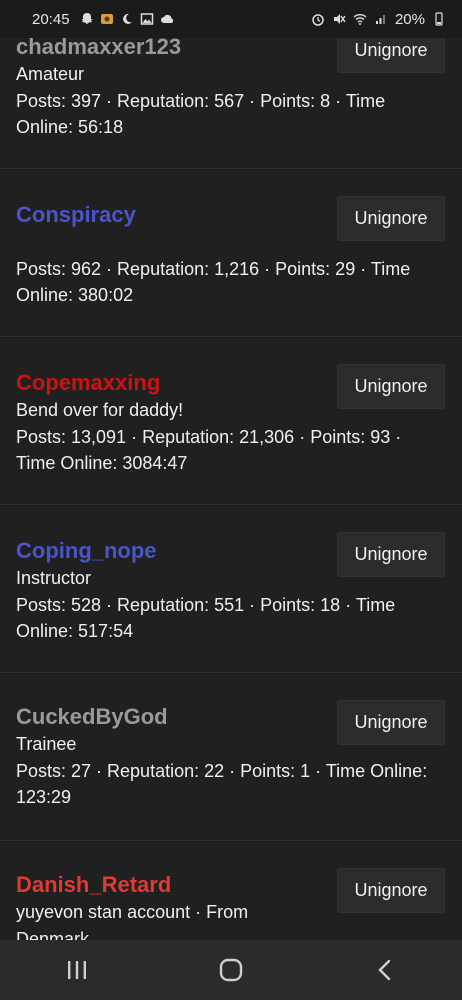  Describe the element at coordinates (54, 578) in the screenshot. I see `member-title: Instructor` at that location.